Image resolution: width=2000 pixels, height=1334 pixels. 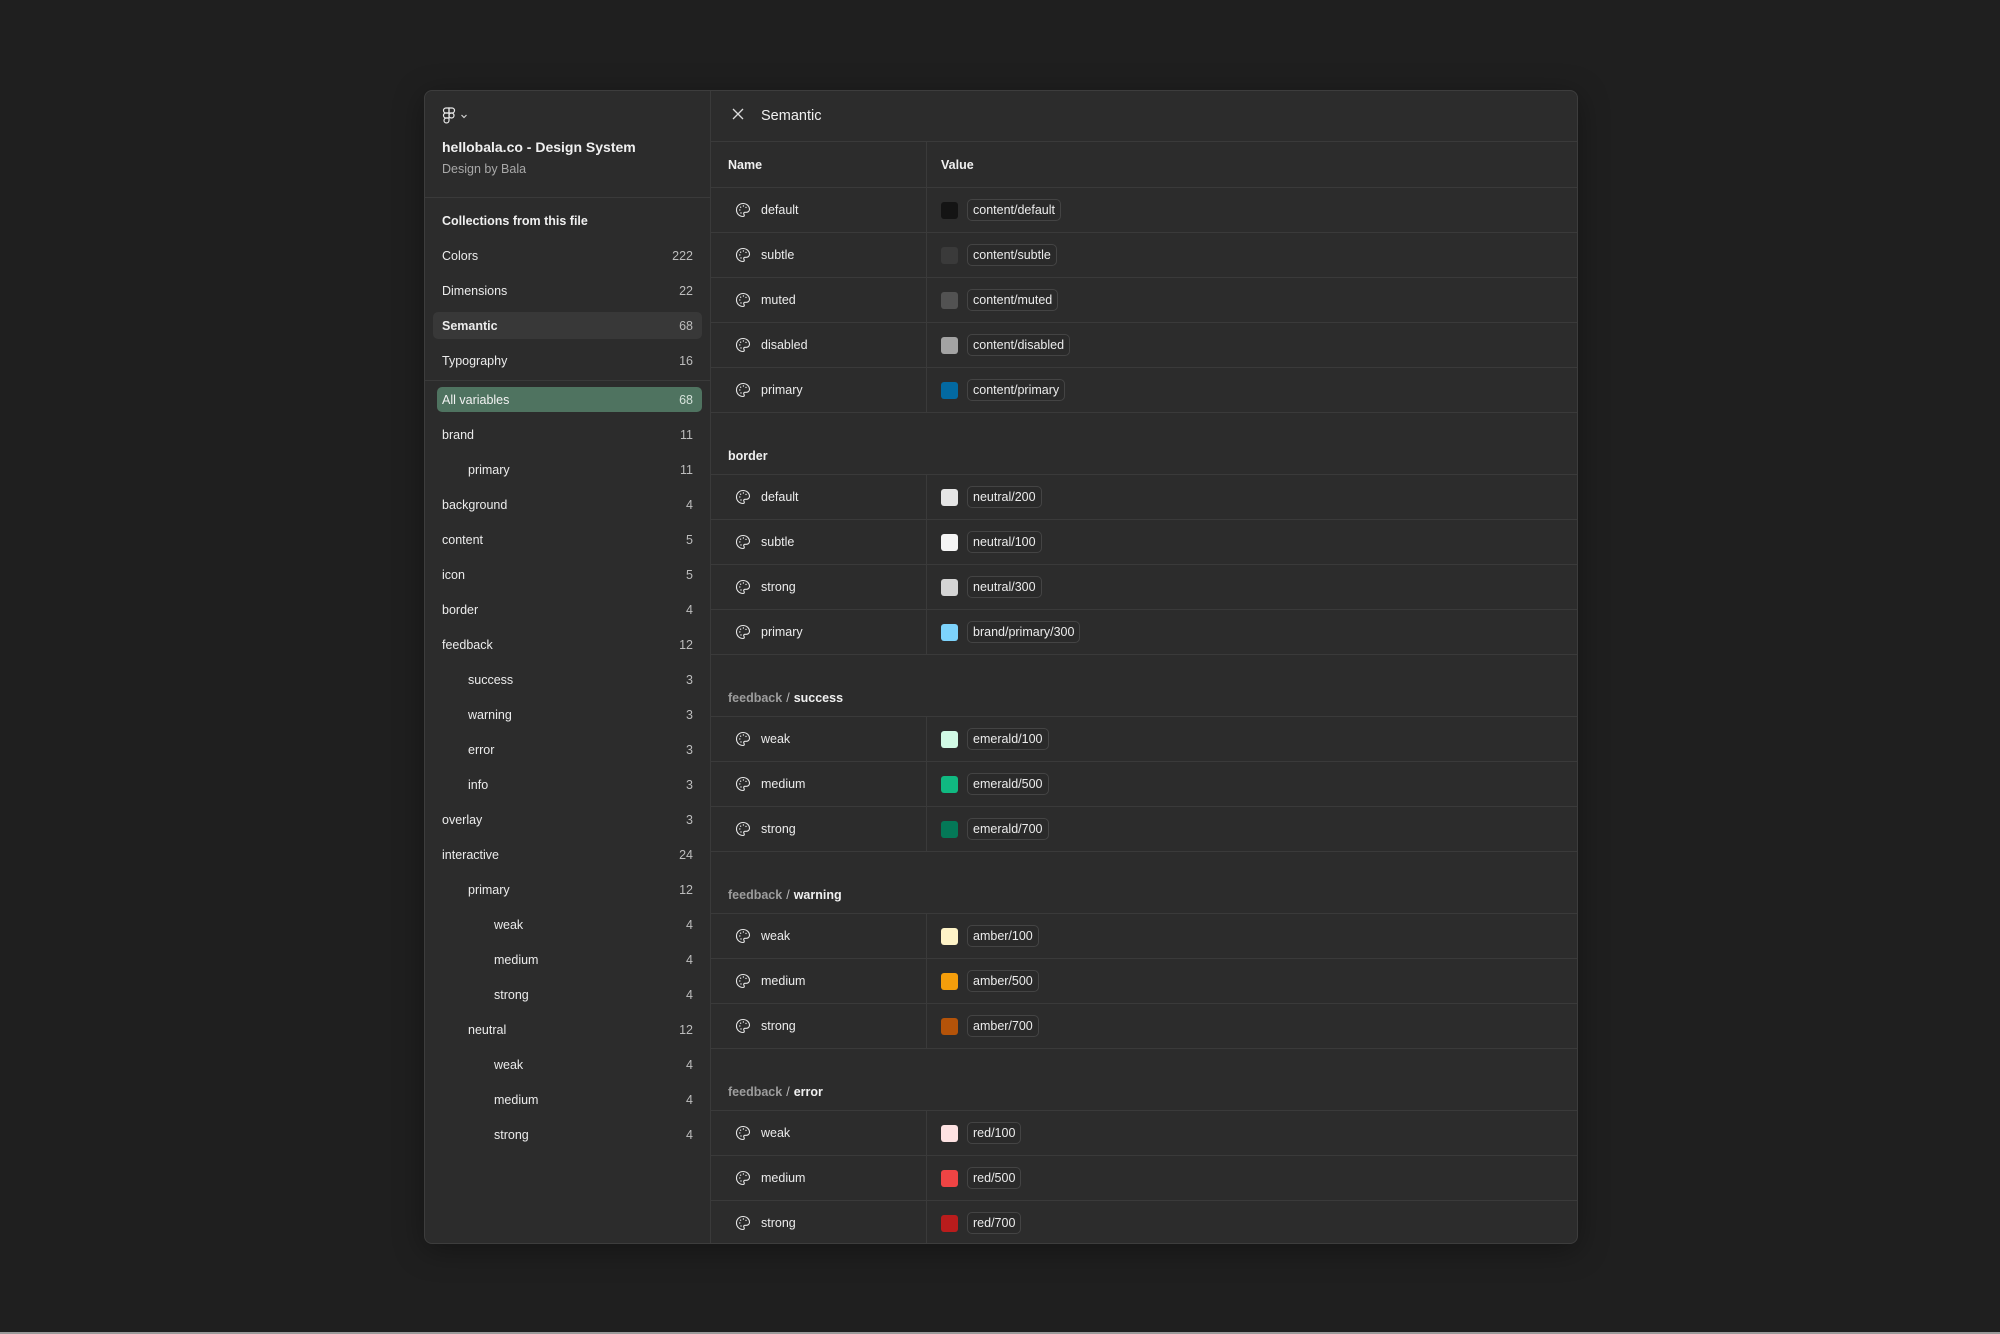 I want to click on variable-row: strong red/700, so click(x=1144, y=1222).